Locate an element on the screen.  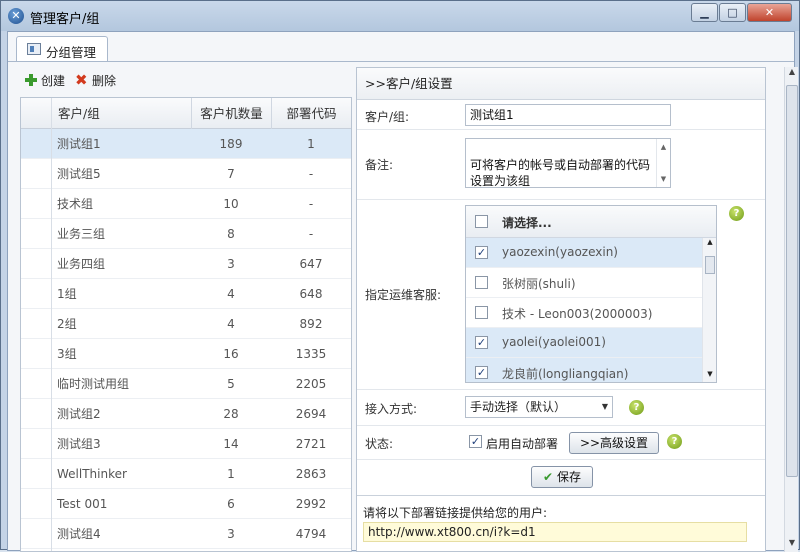
minimize-button: ▁ is located at coordinates (704, 12).